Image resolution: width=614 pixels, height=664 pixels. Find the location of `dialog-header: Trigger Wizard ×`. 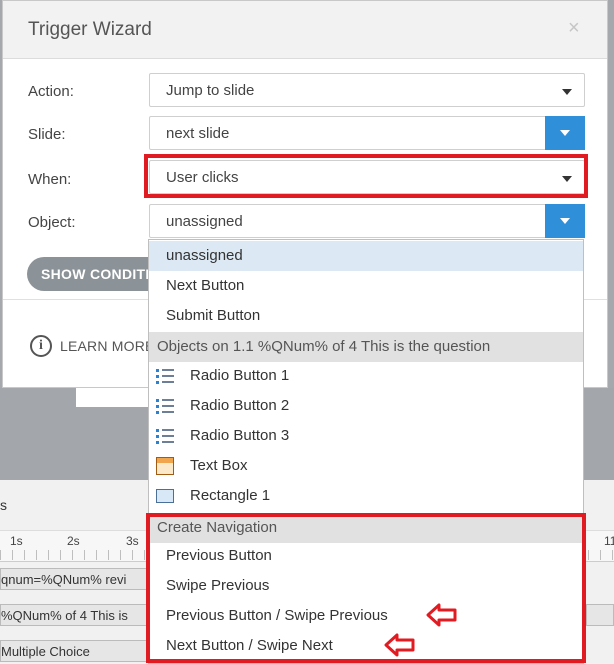

dialog-header: Trigger Wizard × is located at coordinates (305, 30).